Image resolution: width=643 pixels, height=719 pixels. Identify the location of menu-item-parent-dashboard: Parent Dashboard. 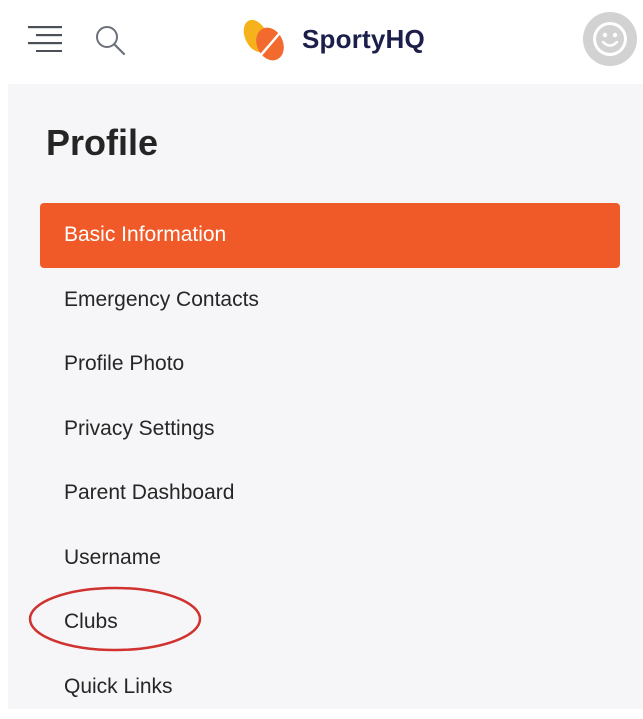
(330, 493).